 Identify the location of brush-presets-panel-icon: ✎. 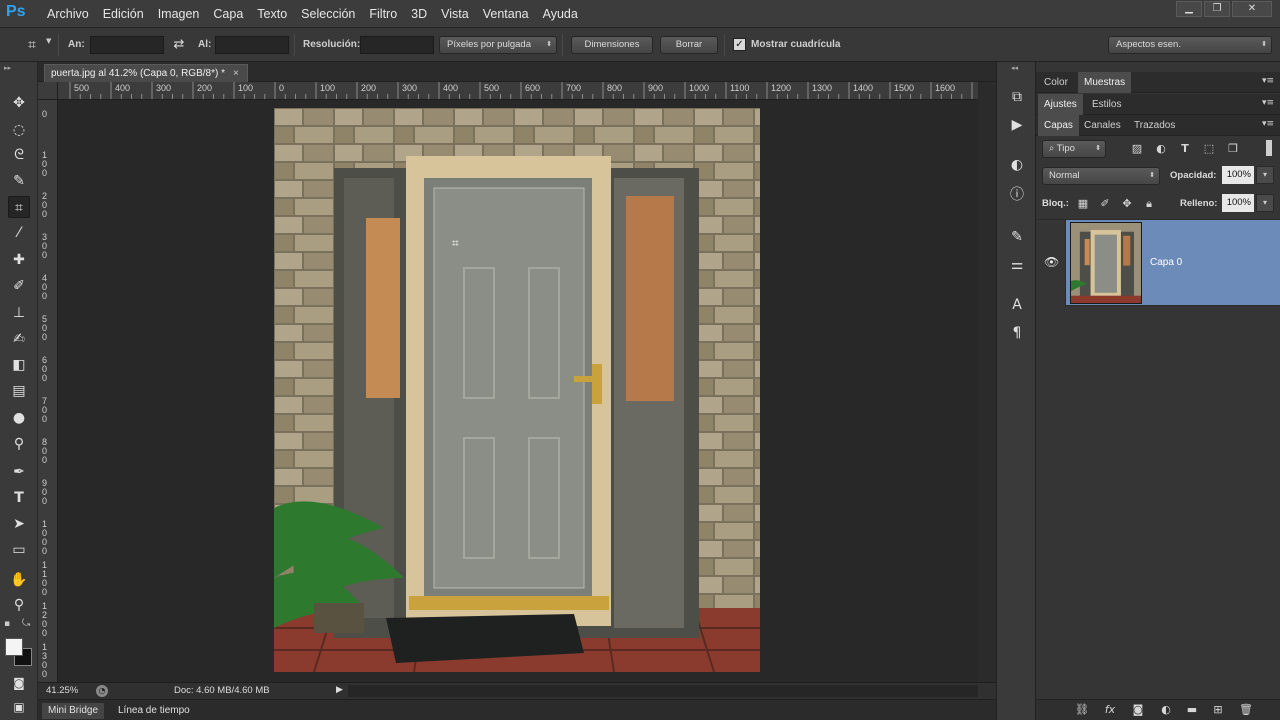
(1017, 237).